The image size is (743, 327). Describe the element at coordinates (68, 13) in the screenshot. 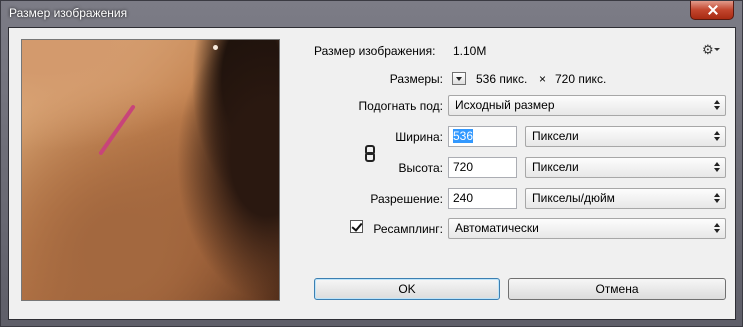

I see `window-title: Размер изображения` at that location.